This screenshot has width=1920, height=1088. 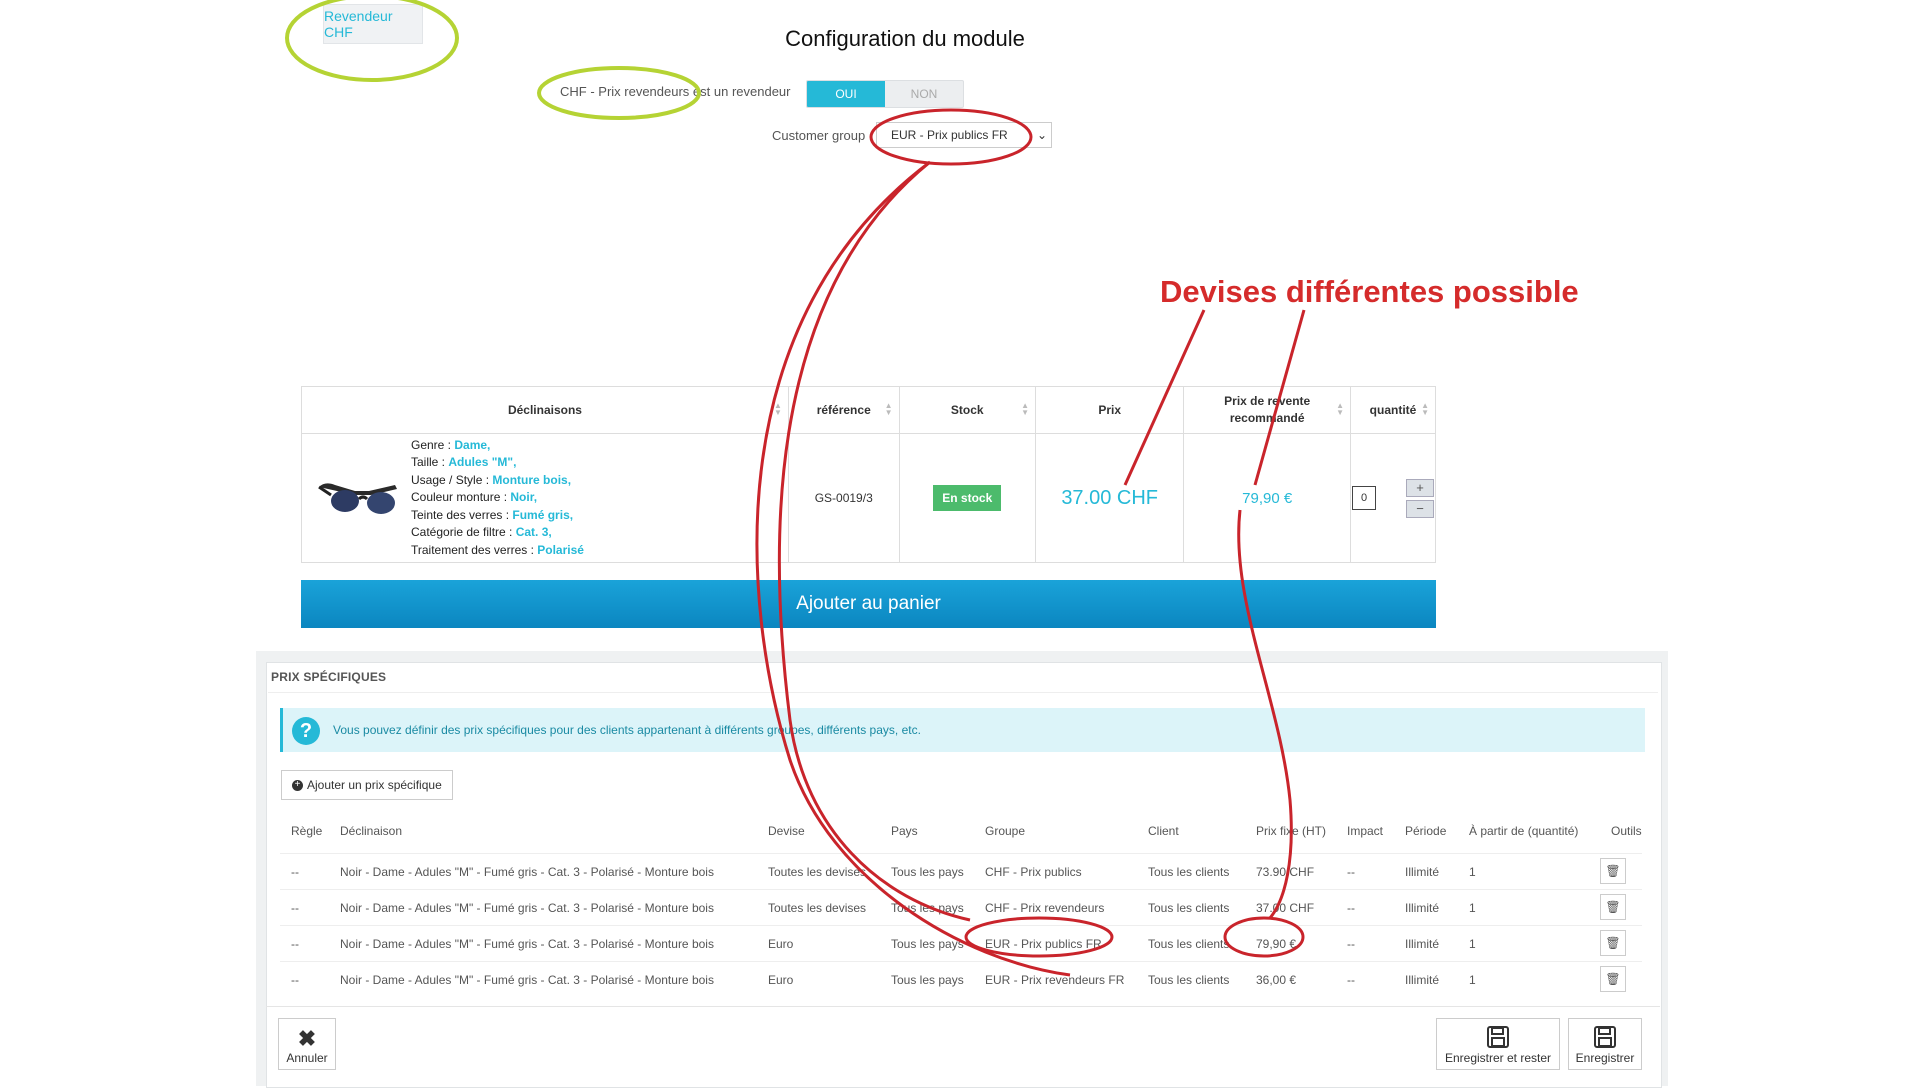 What do you see at coordinates (1426, 831) in the screenshot?
I see `col-periode: Période` at bounding box center [1426, 831].